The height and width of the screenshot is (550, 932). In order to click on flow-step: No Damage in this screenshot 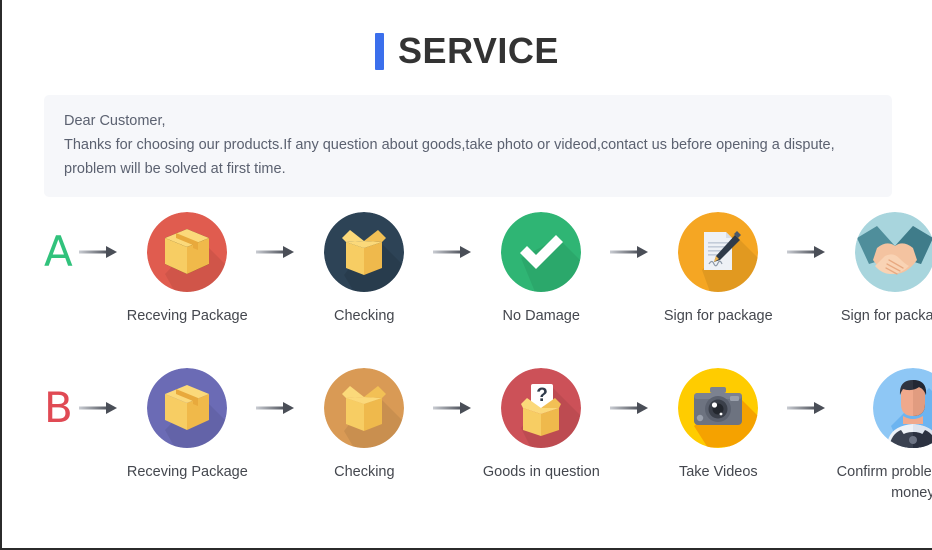, I will do `click(541, 269)`.